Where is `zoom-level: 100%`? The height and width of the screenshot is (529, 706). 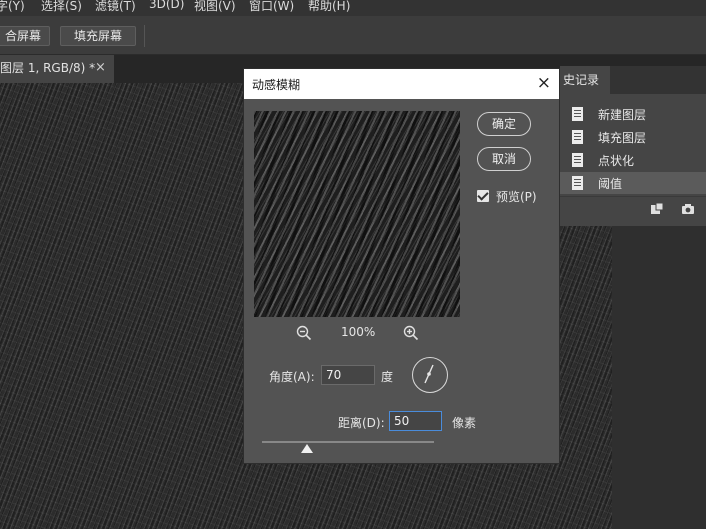
zoom-level: 100% is located at coordinates (358, 332).